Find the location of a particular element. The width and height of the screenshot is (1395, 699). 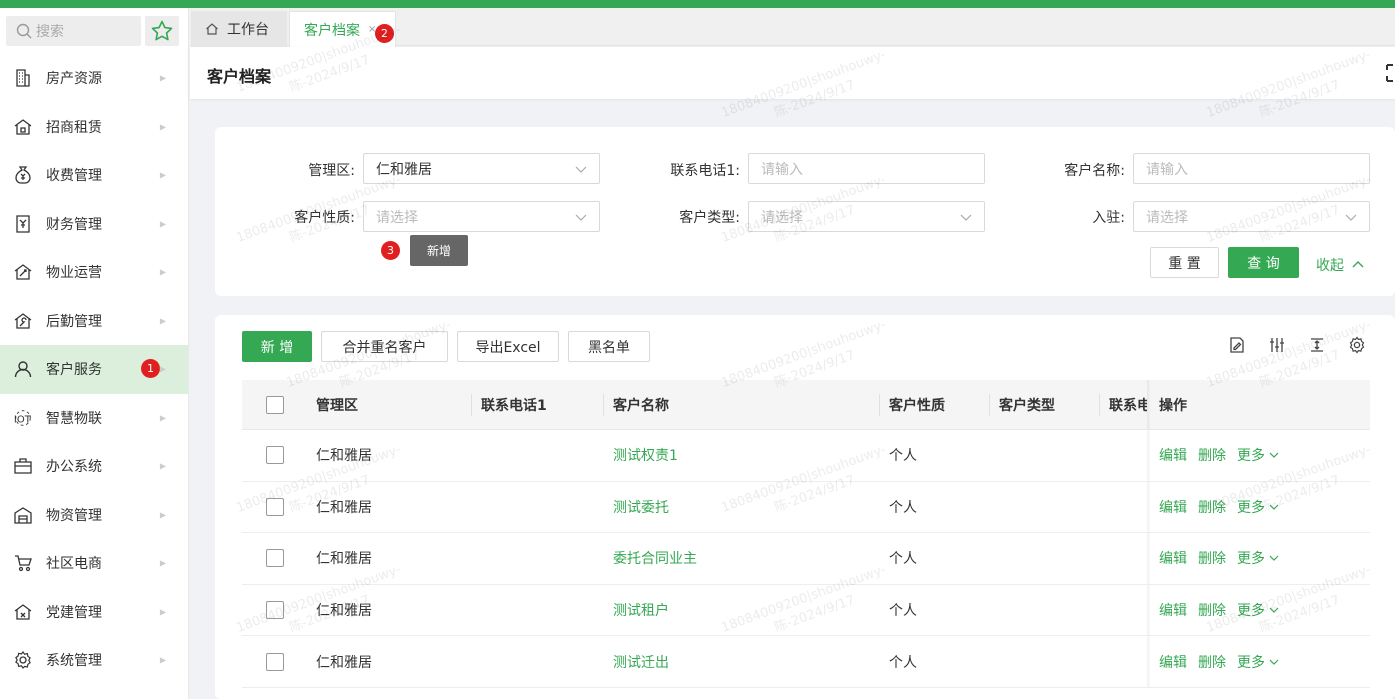

phone1-input: 请输入 is located at coordinates (866, 168).